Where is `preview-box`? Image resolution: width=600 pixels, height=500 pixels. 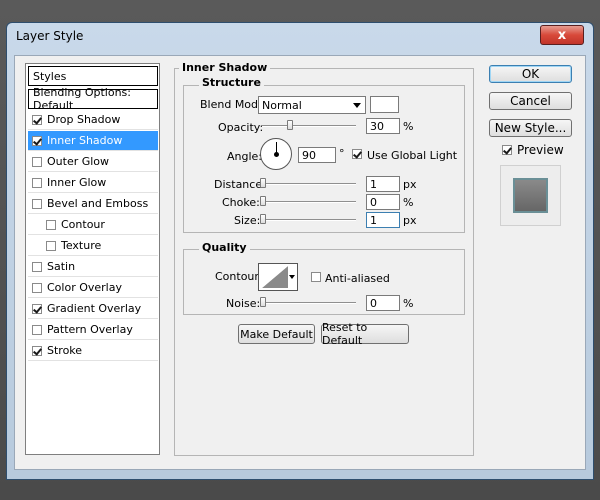 preview-box is located at coordinates (530, 195).